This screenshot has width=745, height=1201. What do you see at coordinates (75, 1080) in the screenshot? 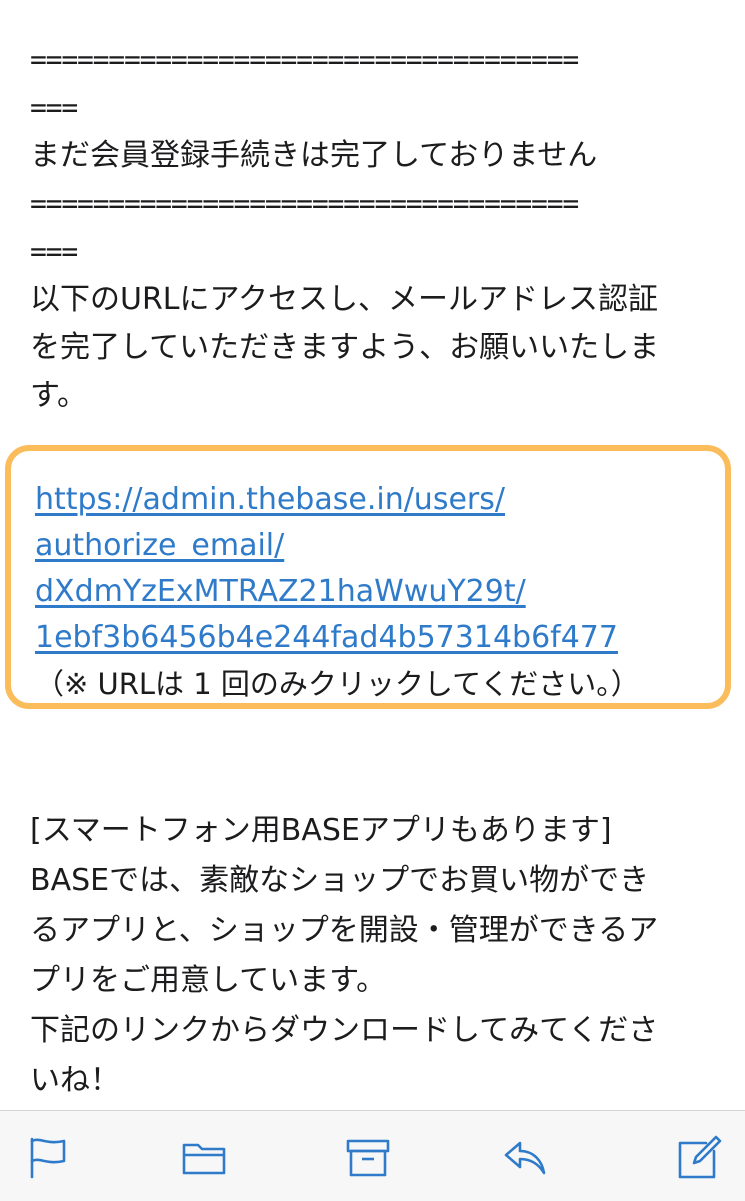
I see `app-promo-text-line: いね！` at bounding box center [75, 1080].